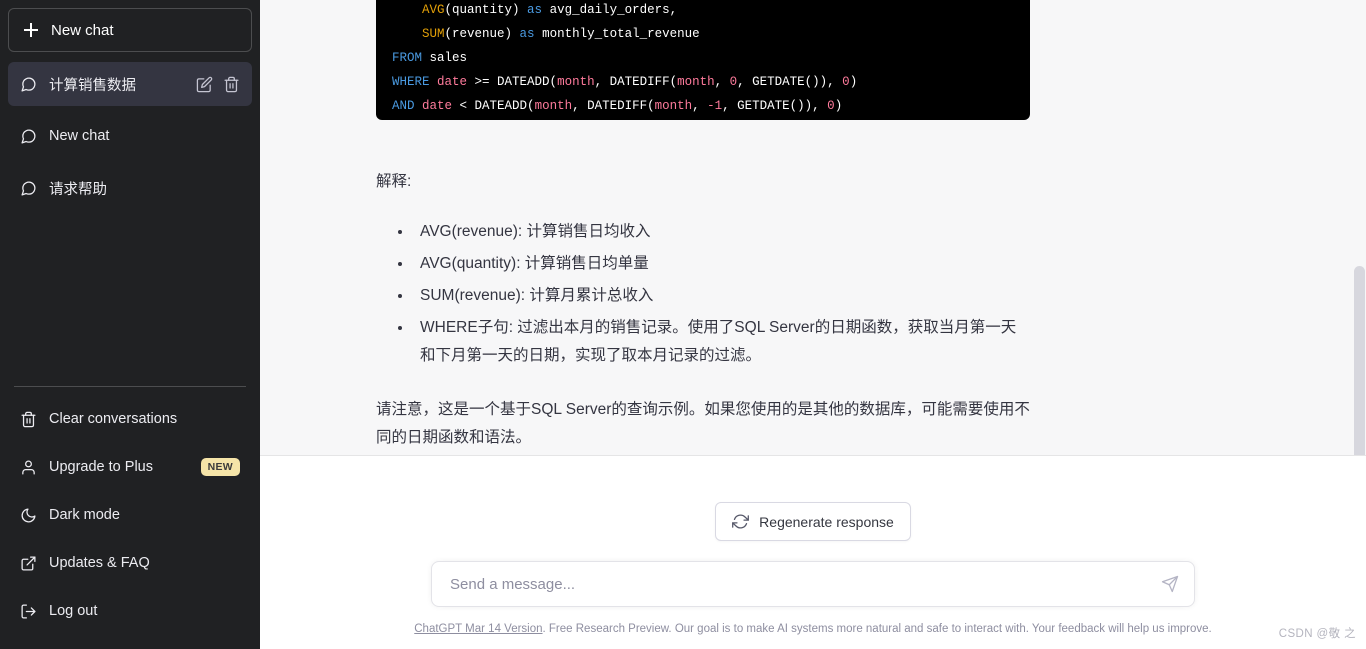 The width and height of the screenshot is (1366, 649). Describe the element at coordinates (204, 84) in the screenshot. I see `pencil-icon` at that location.